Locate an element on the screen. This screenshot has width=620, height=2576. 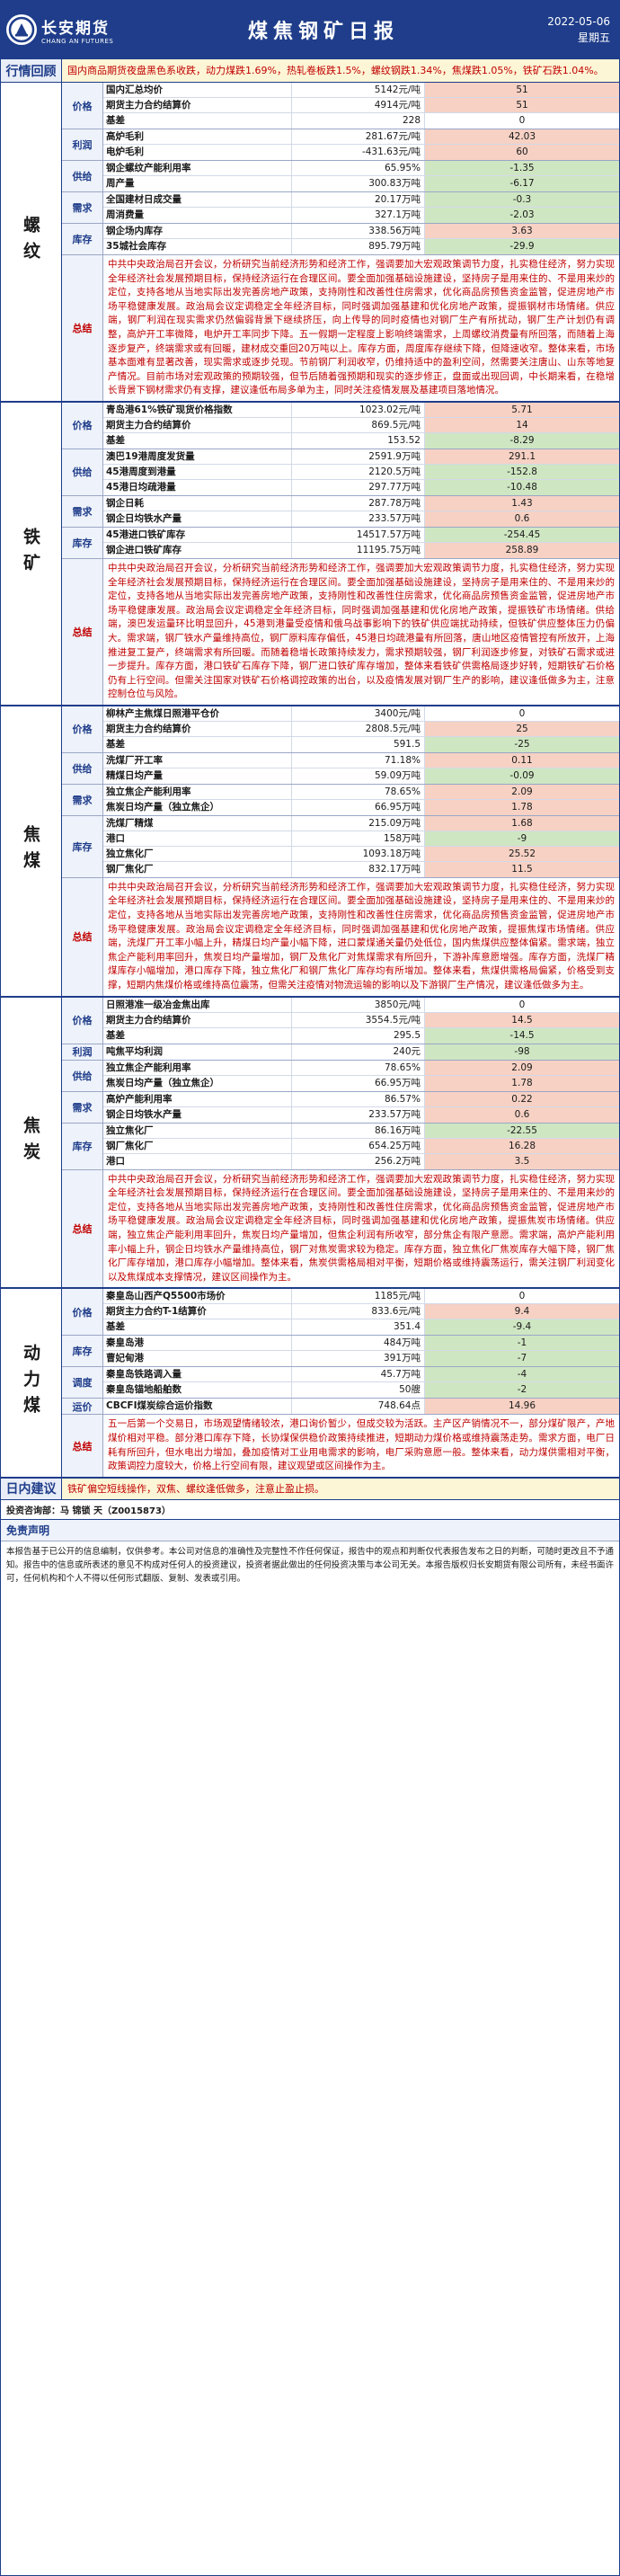
table-row: 钢企场内库存 338.56万吨 3.63 is located at coordinates (361, 231).